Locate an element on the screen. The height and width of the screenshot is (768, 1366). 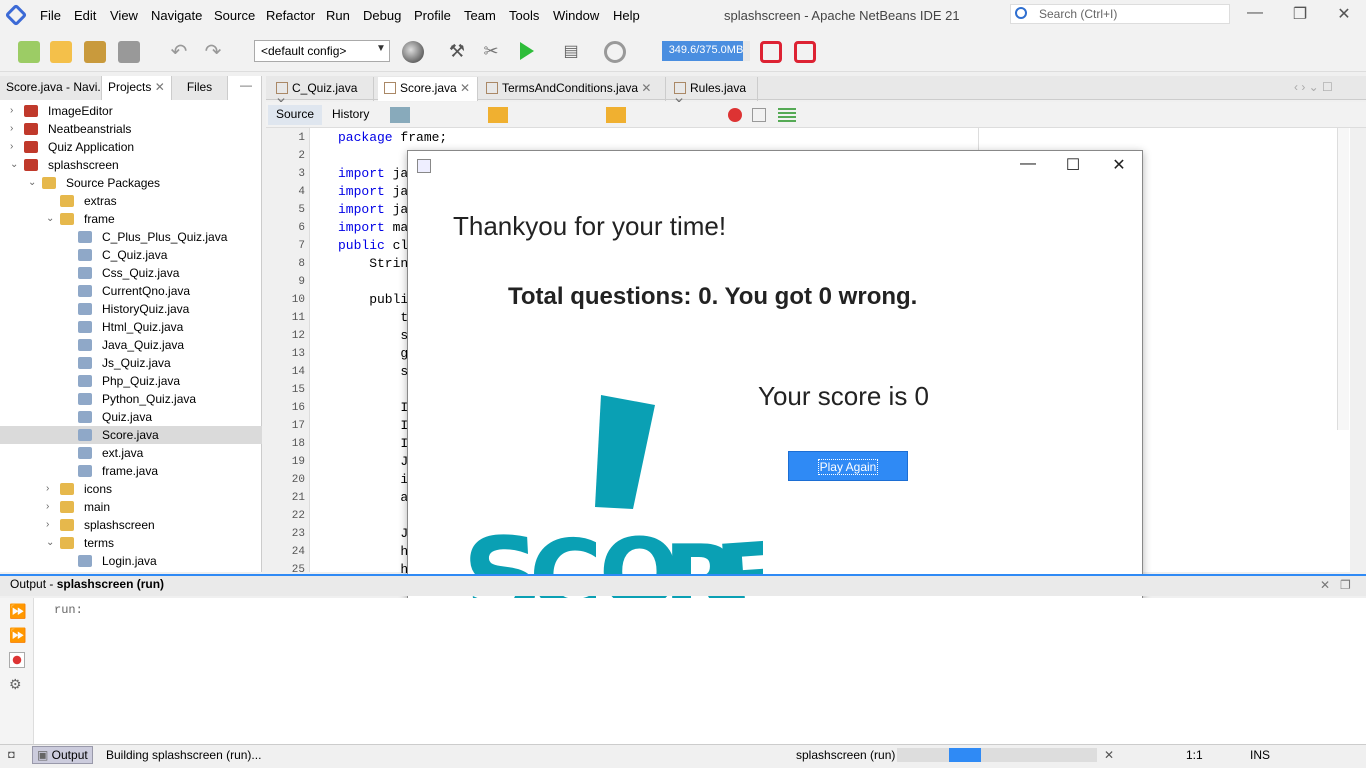
gc-icon is located at coordinates (771, 52).